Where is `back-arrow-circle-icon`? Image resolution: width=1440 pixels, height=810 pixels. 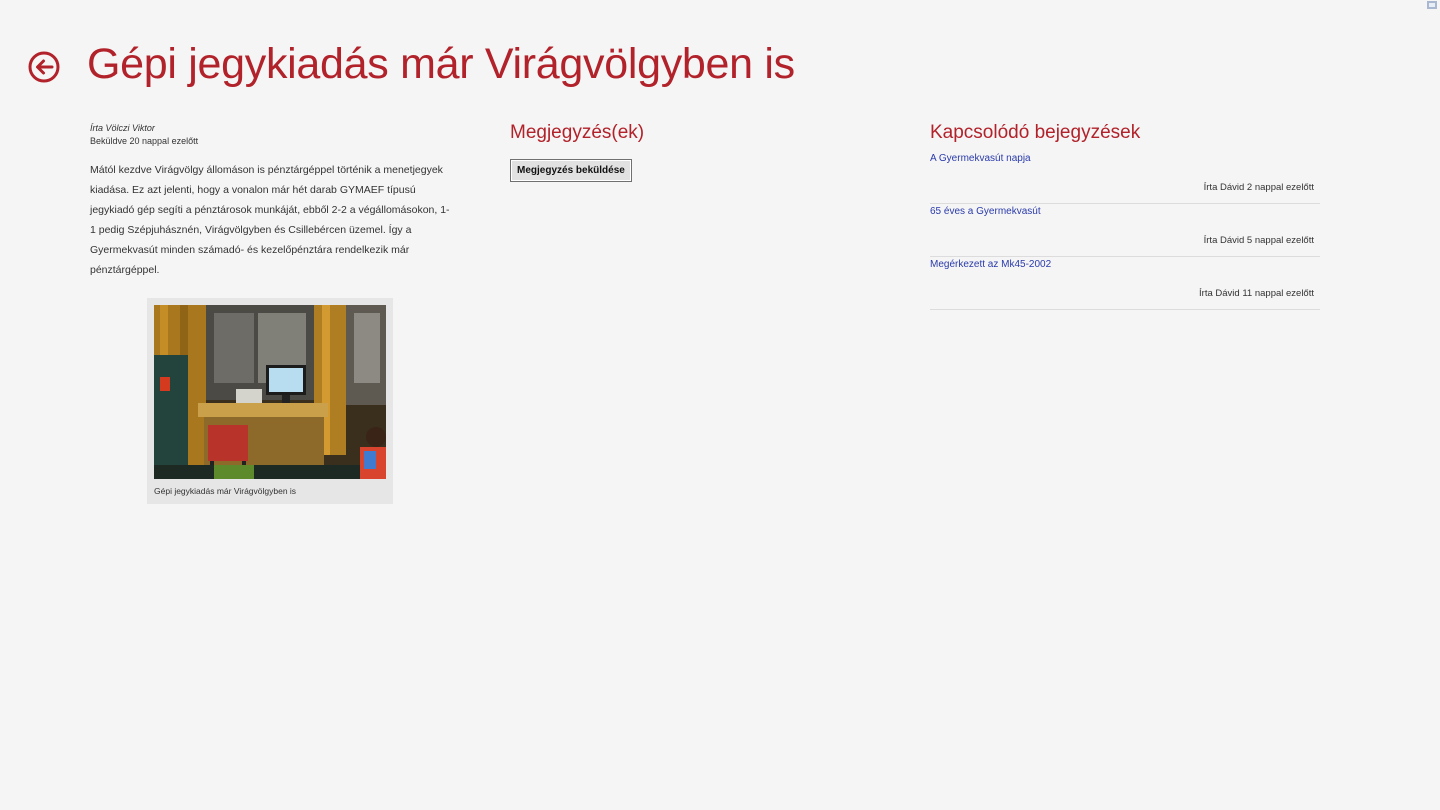
back-arrow-circle-icon is located at coordinates (44, 67).